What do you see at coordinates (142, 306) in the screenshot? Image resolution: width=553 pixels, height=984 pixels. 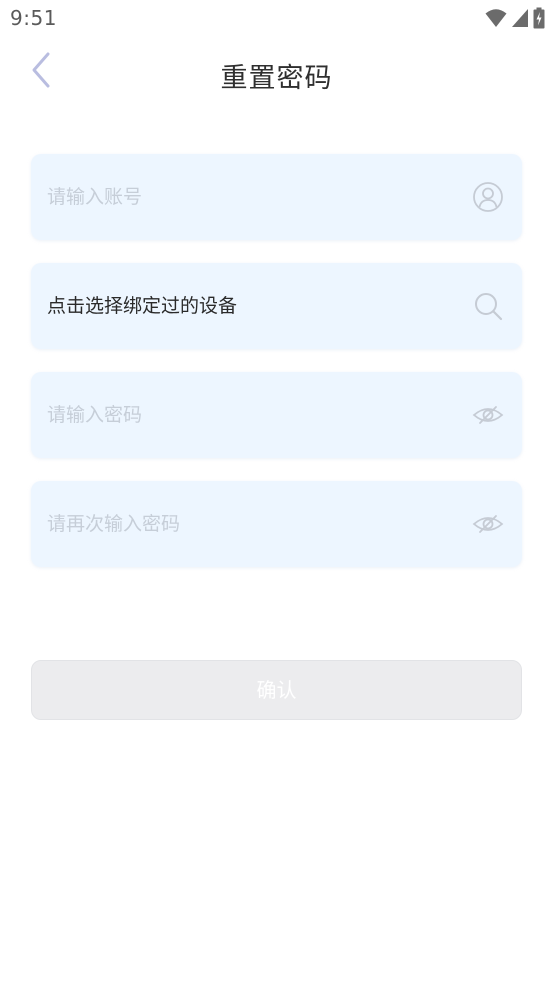 I see `device-select-text: 点击选择绑定过的设备` at bounding box center [142, 306].